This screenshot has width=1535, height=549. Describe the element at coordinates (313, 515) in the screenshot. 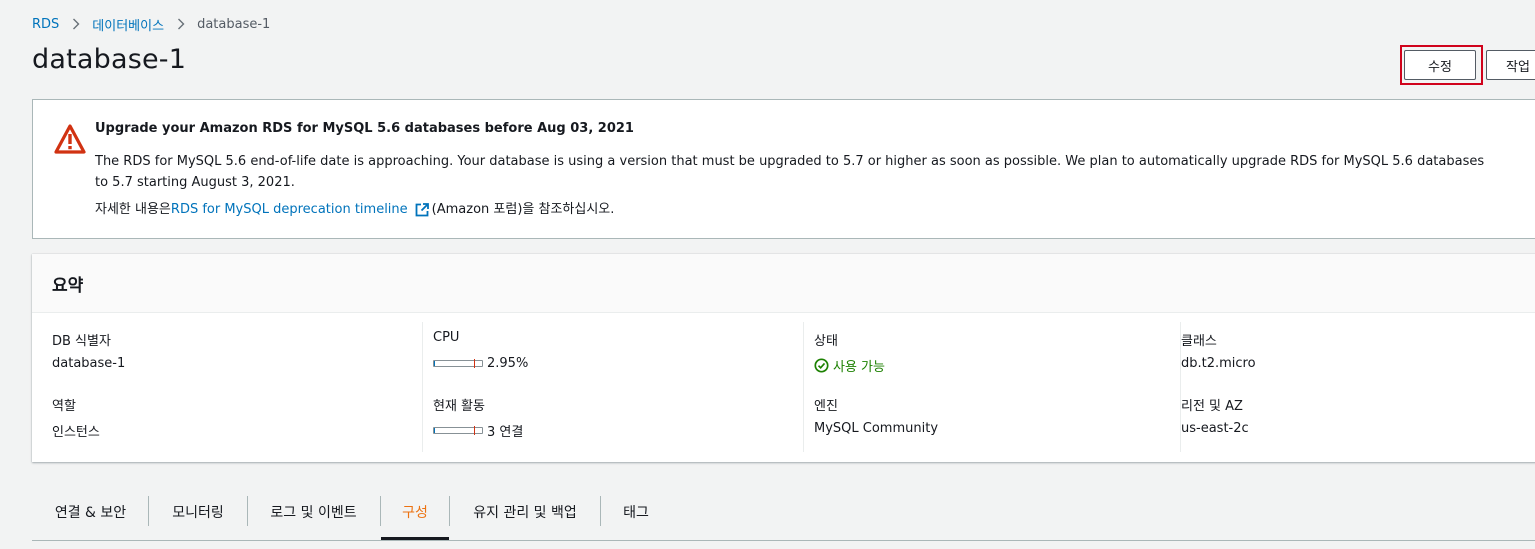

I see `tab-logs-events: 로그 및 이벤트` at that location.